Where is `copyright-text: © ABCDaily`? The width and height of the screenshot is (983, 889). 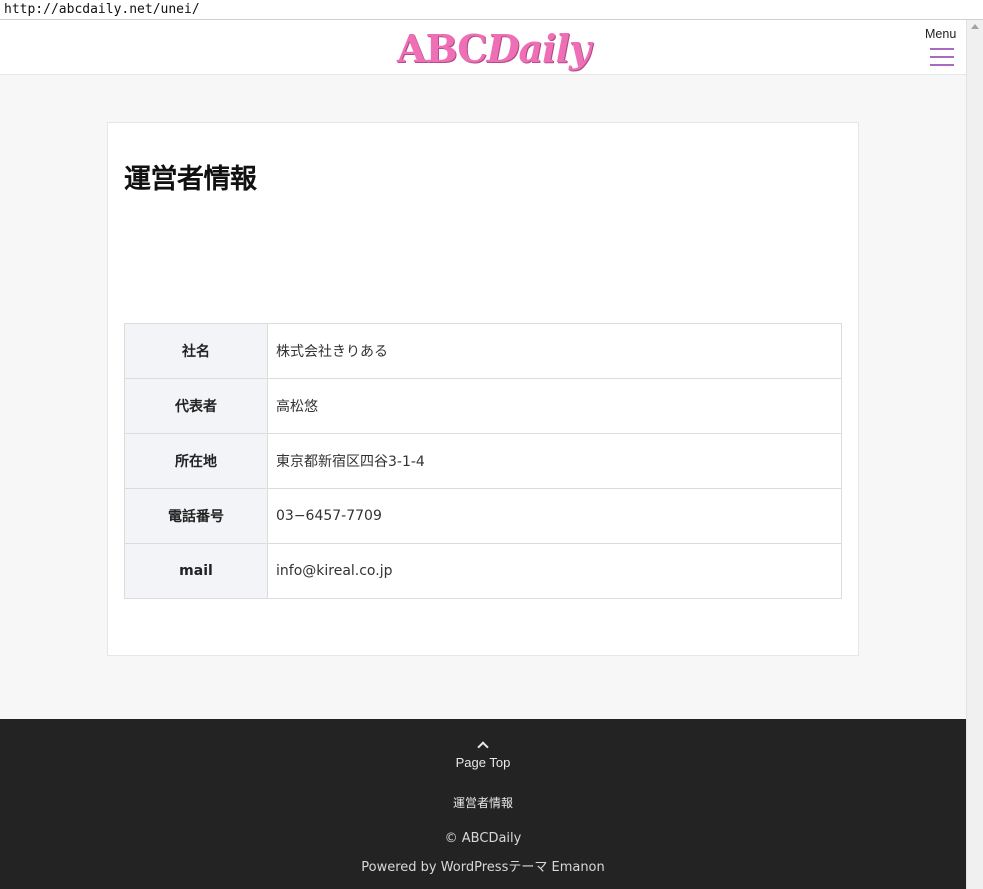 copyright-text: © ABCDaily is located at coordinates (483, 838).